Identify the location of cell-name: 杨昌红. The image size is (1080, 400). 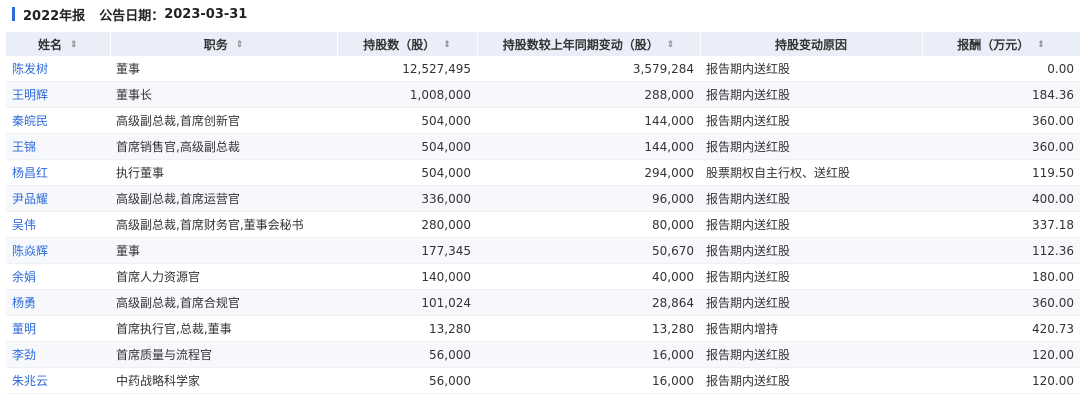
(58, 172).